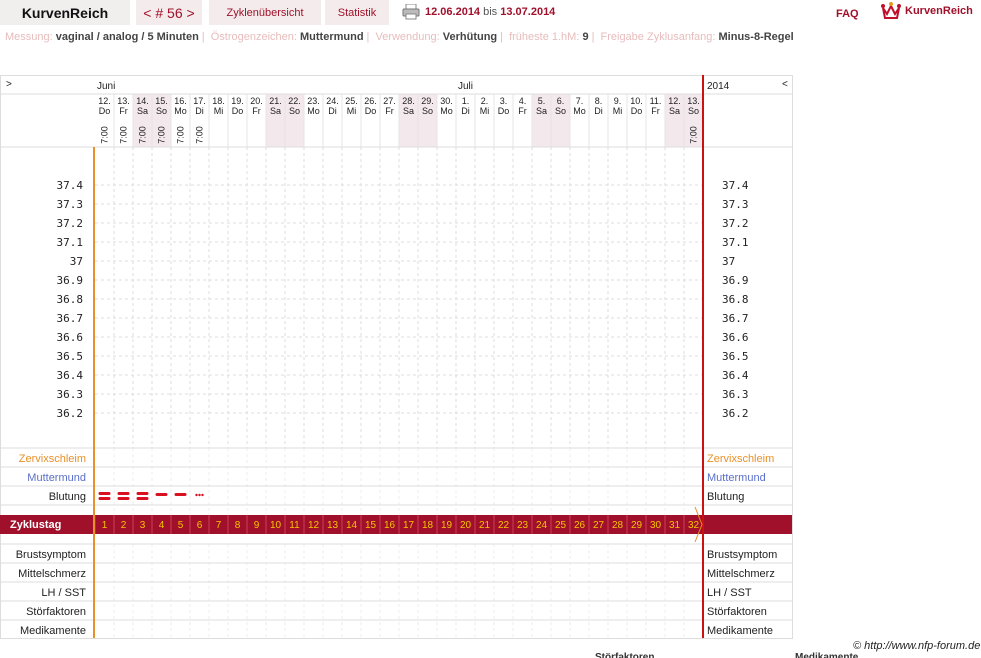 The height and width of the screenshot is (658, 981). I want to click on extra-row-label-left: Brustsymptom, so click(51, 555).